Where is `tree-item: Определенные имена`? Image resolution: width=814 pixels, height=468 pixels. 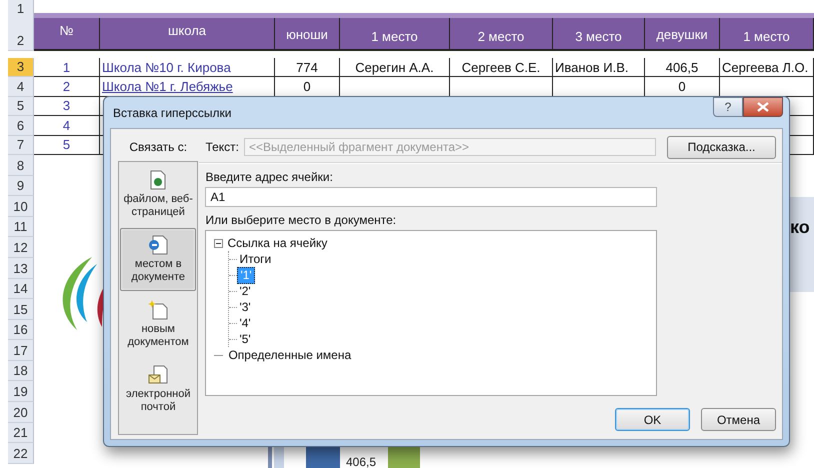 tree-item: Определенные имена is located at coordinates (290, 355).